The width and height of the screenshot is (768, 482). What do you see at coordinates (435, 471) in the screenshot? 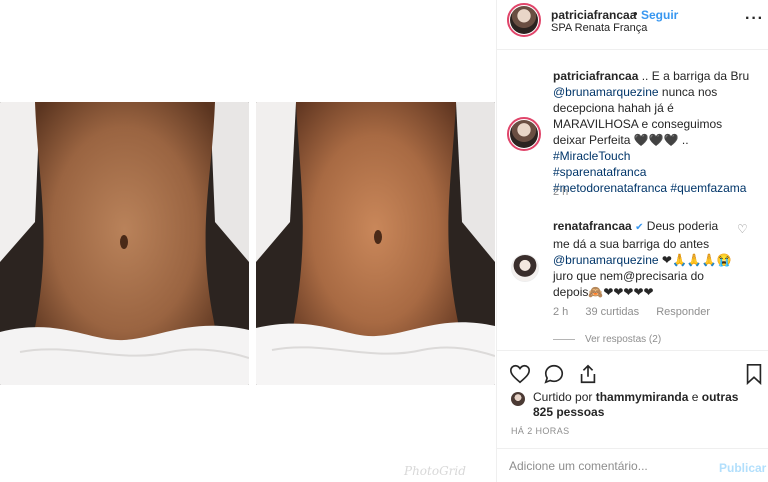
I see `watermark: PhotoGrid` at bounding box center [435, 471].